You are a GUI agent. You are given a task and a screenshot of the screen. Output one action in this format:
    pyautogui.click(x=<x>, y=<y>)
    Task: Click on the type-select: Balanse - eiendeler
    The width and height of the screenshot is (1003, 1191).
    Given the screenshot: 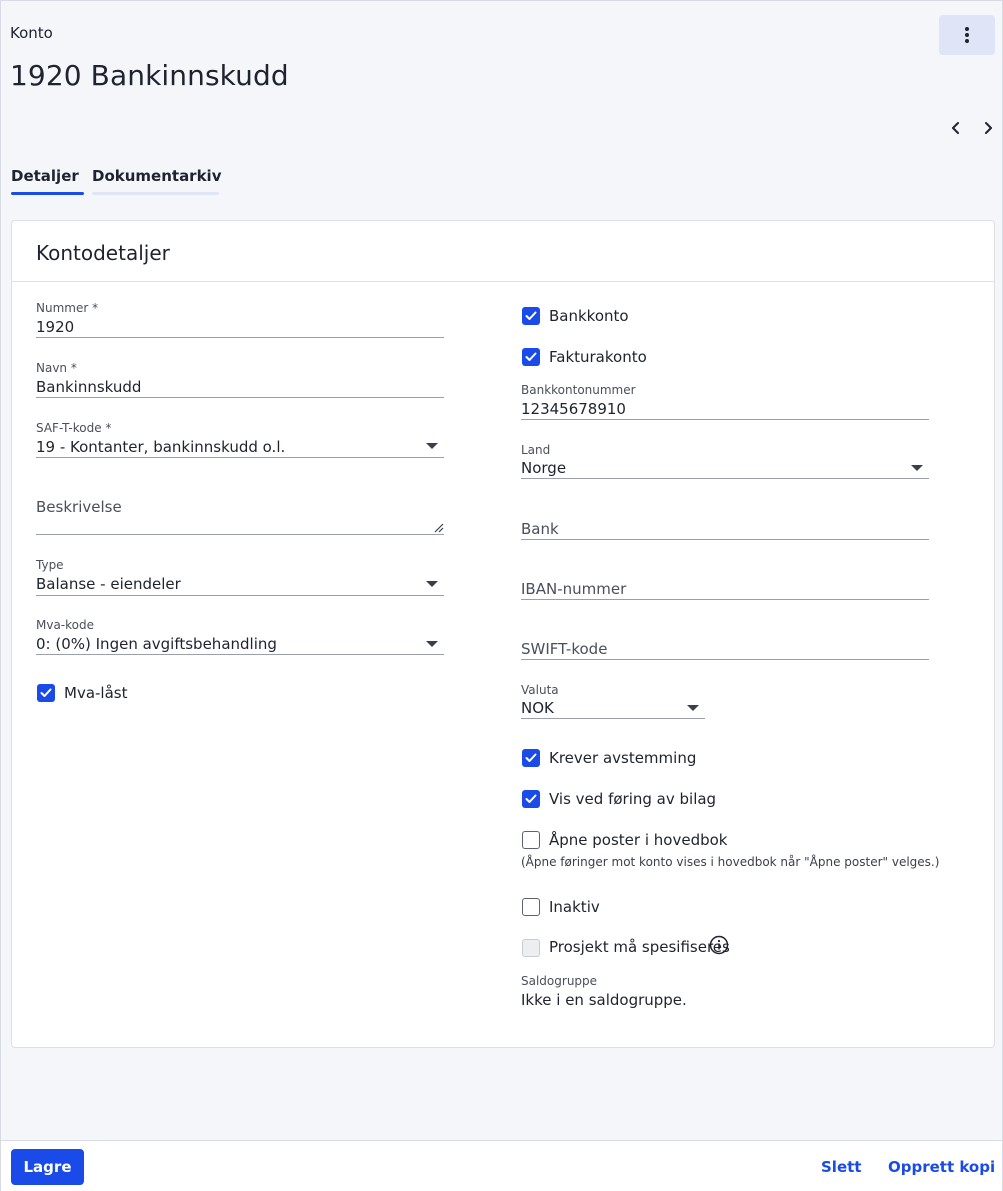 What is the action you would take?
    pyautogui.click(x=240, y=585)
    